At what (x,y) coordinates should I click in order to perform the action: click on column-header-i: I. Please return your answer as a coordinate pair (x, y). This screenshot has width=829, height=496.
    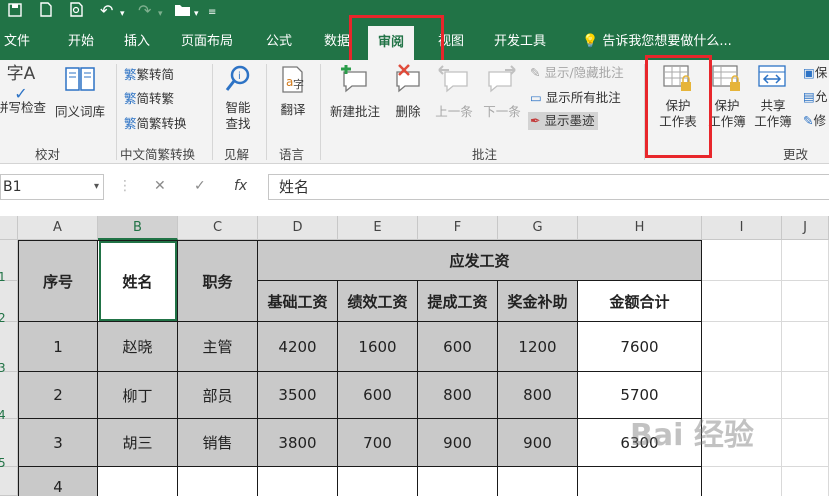
    Looking at the image, I should click on (742, 228).